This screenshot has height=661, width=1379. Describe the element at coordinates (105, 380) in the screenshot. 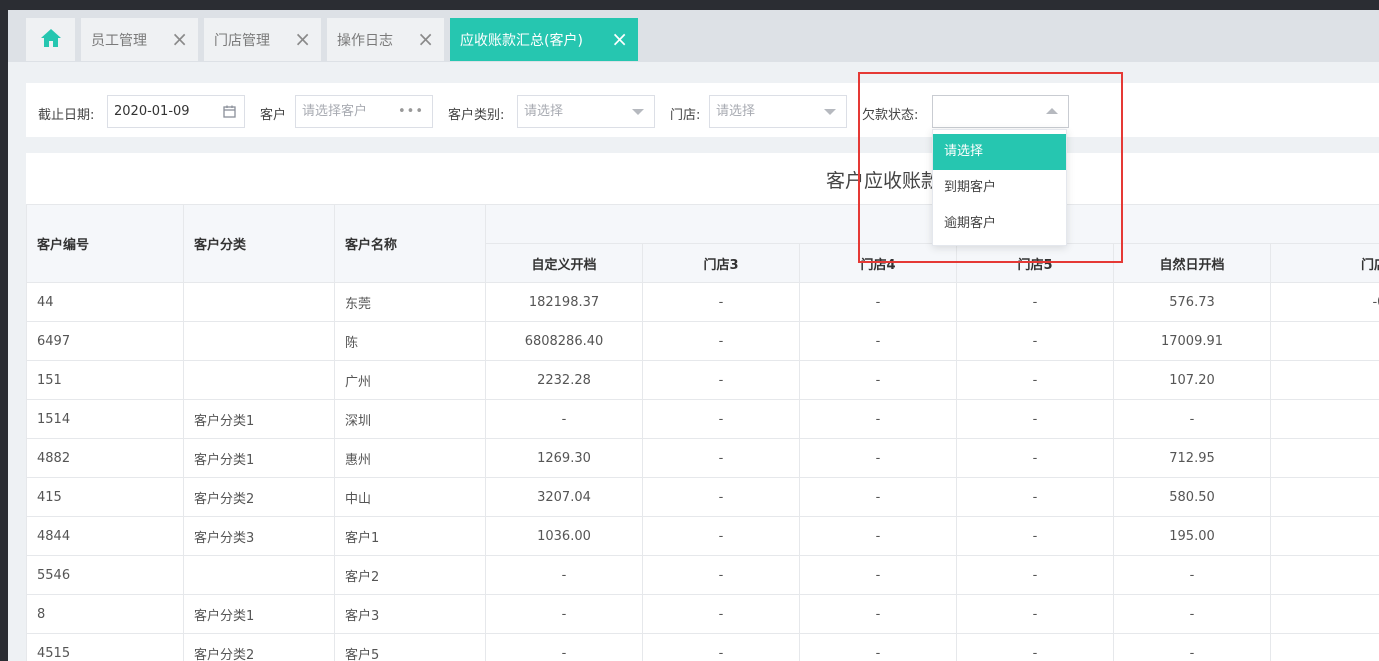

I see `cell: 151` at that location.